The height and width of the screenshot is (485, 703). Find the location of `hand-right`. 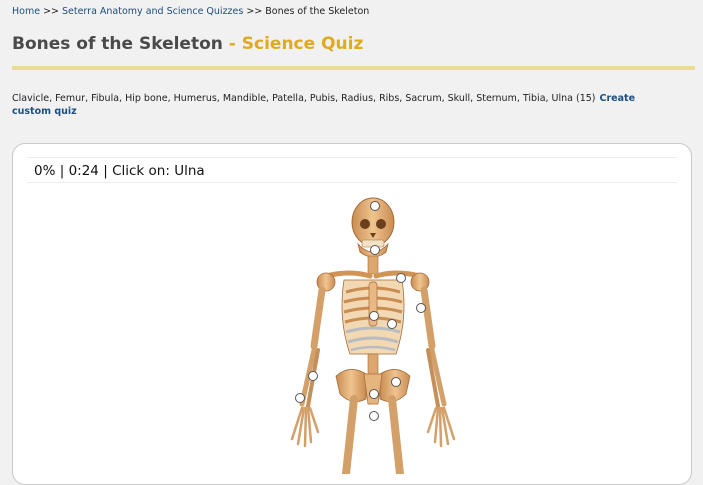

hand-right is located at coordinates (441, 427).